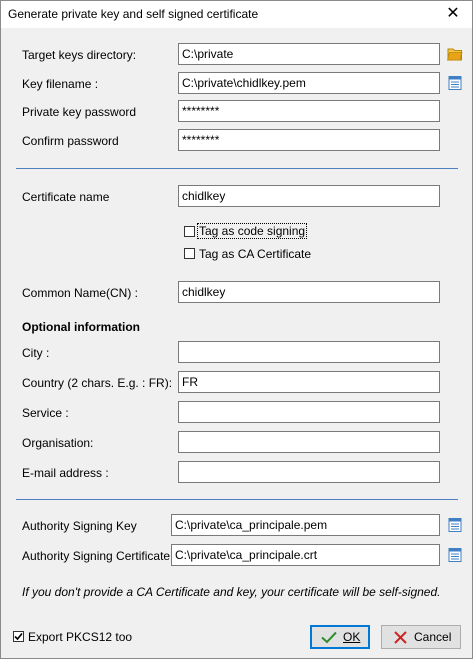 Image resolution: width=473 pixels, height=659 pixels. I want to click on common-name-input: chidlkey, so click(309, 292).